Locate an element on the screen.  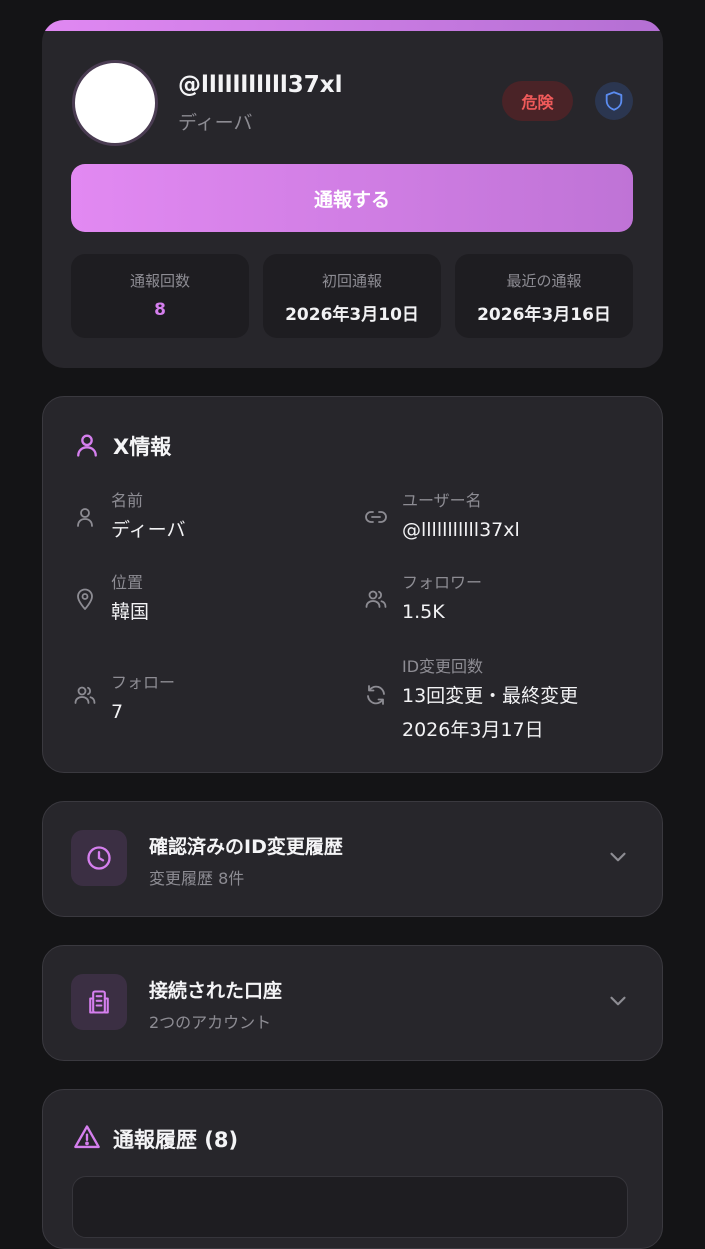
field-label: 名前 is located at coordinates (127, 500).